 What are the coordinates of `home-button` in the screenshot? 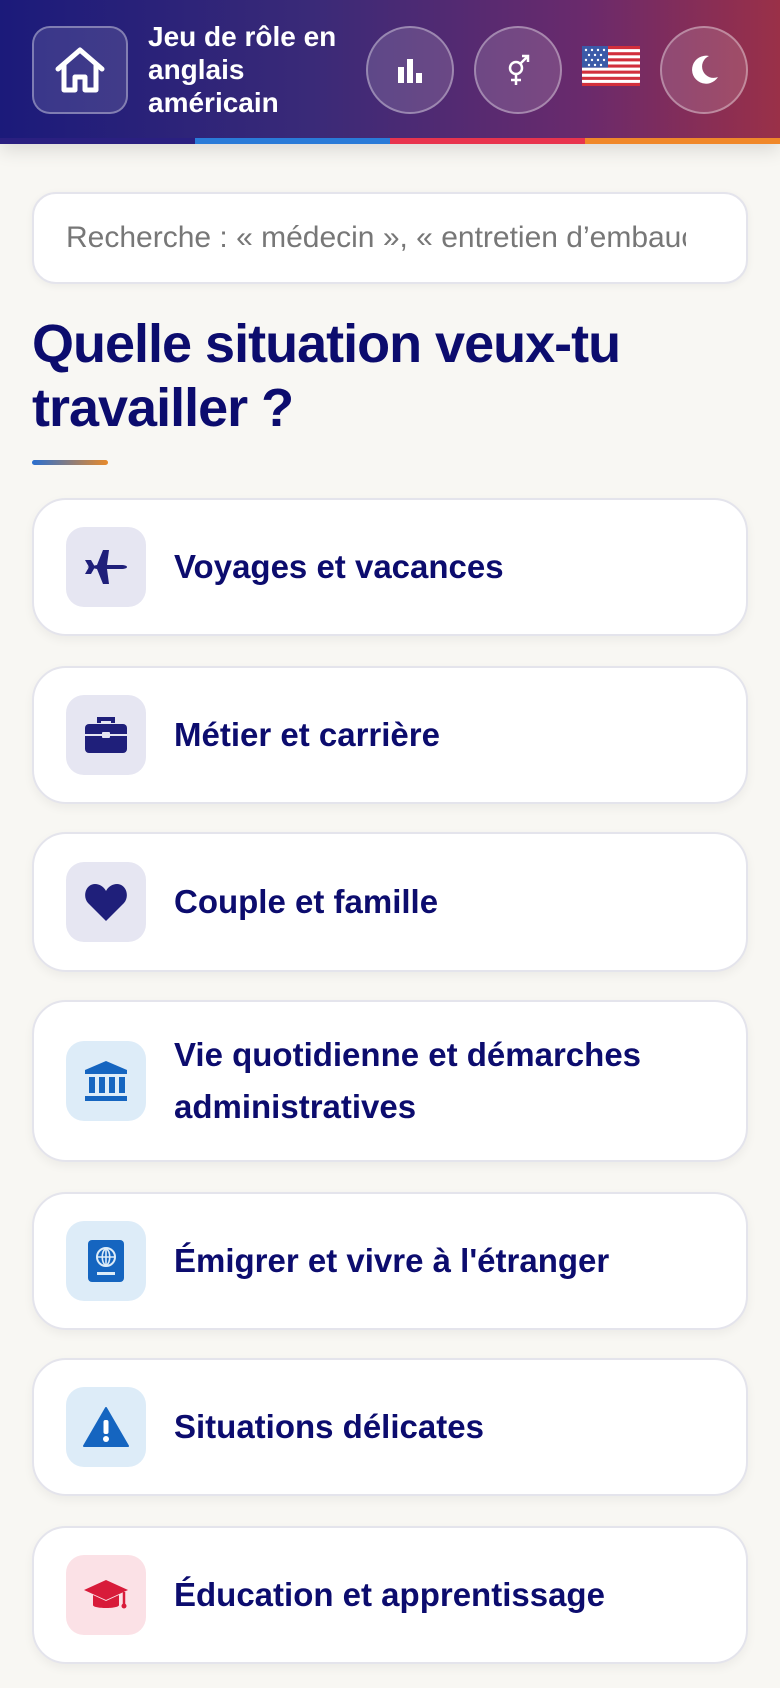 It's located at (80, 70).